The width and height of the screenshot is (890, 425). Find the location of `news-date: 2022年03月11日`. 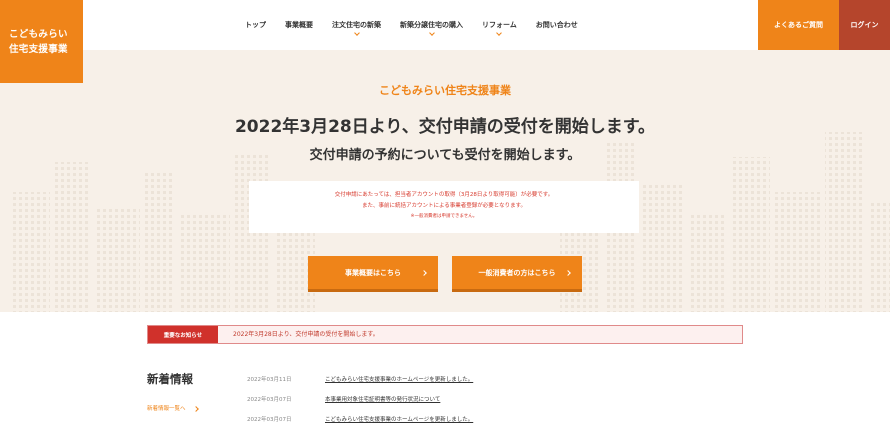

news-date: 2022年03月11日 is located at coordinates (269, 380).